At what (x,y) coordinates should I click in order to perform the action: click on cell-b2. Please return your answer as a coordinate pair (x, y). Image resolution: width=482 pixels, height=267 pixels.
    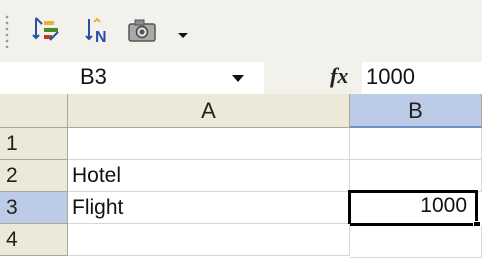
    Looking at the image, I should click on (416, 176).